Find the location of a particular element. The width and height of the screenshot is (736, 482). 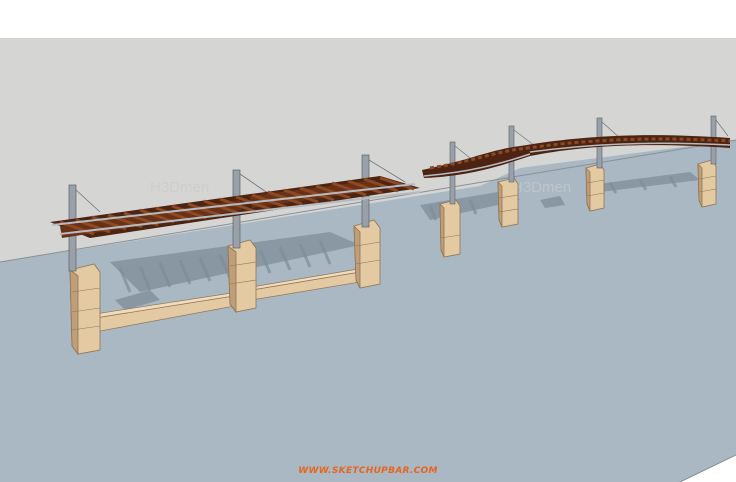

render-watermark-left: H3Dmen is located at coordinates (179, 187).